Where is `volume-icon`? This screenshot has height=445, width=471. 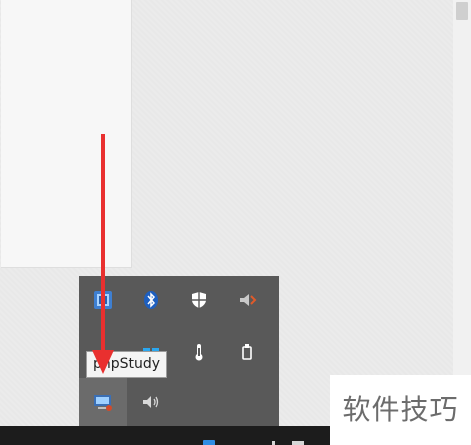
volume-icon is located at coordinates (151, 402).